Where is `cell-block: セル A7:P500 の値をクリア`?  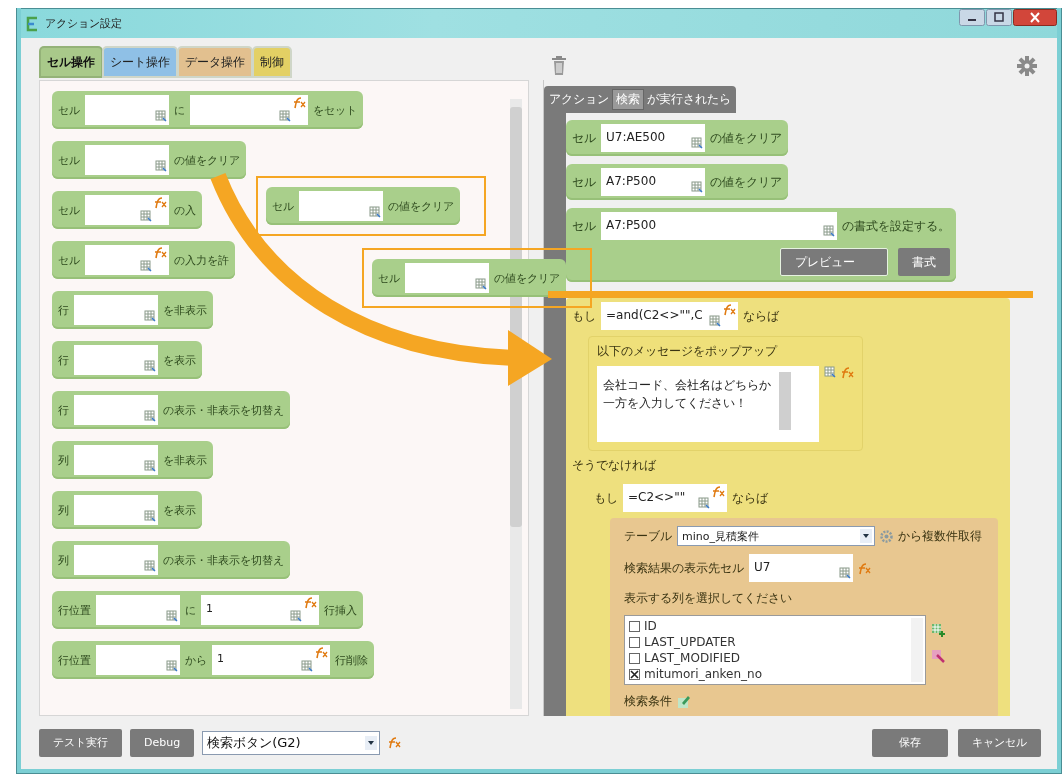
cell-block: セル A7:P500 の値をクリア is located at coordinates (677, 182).